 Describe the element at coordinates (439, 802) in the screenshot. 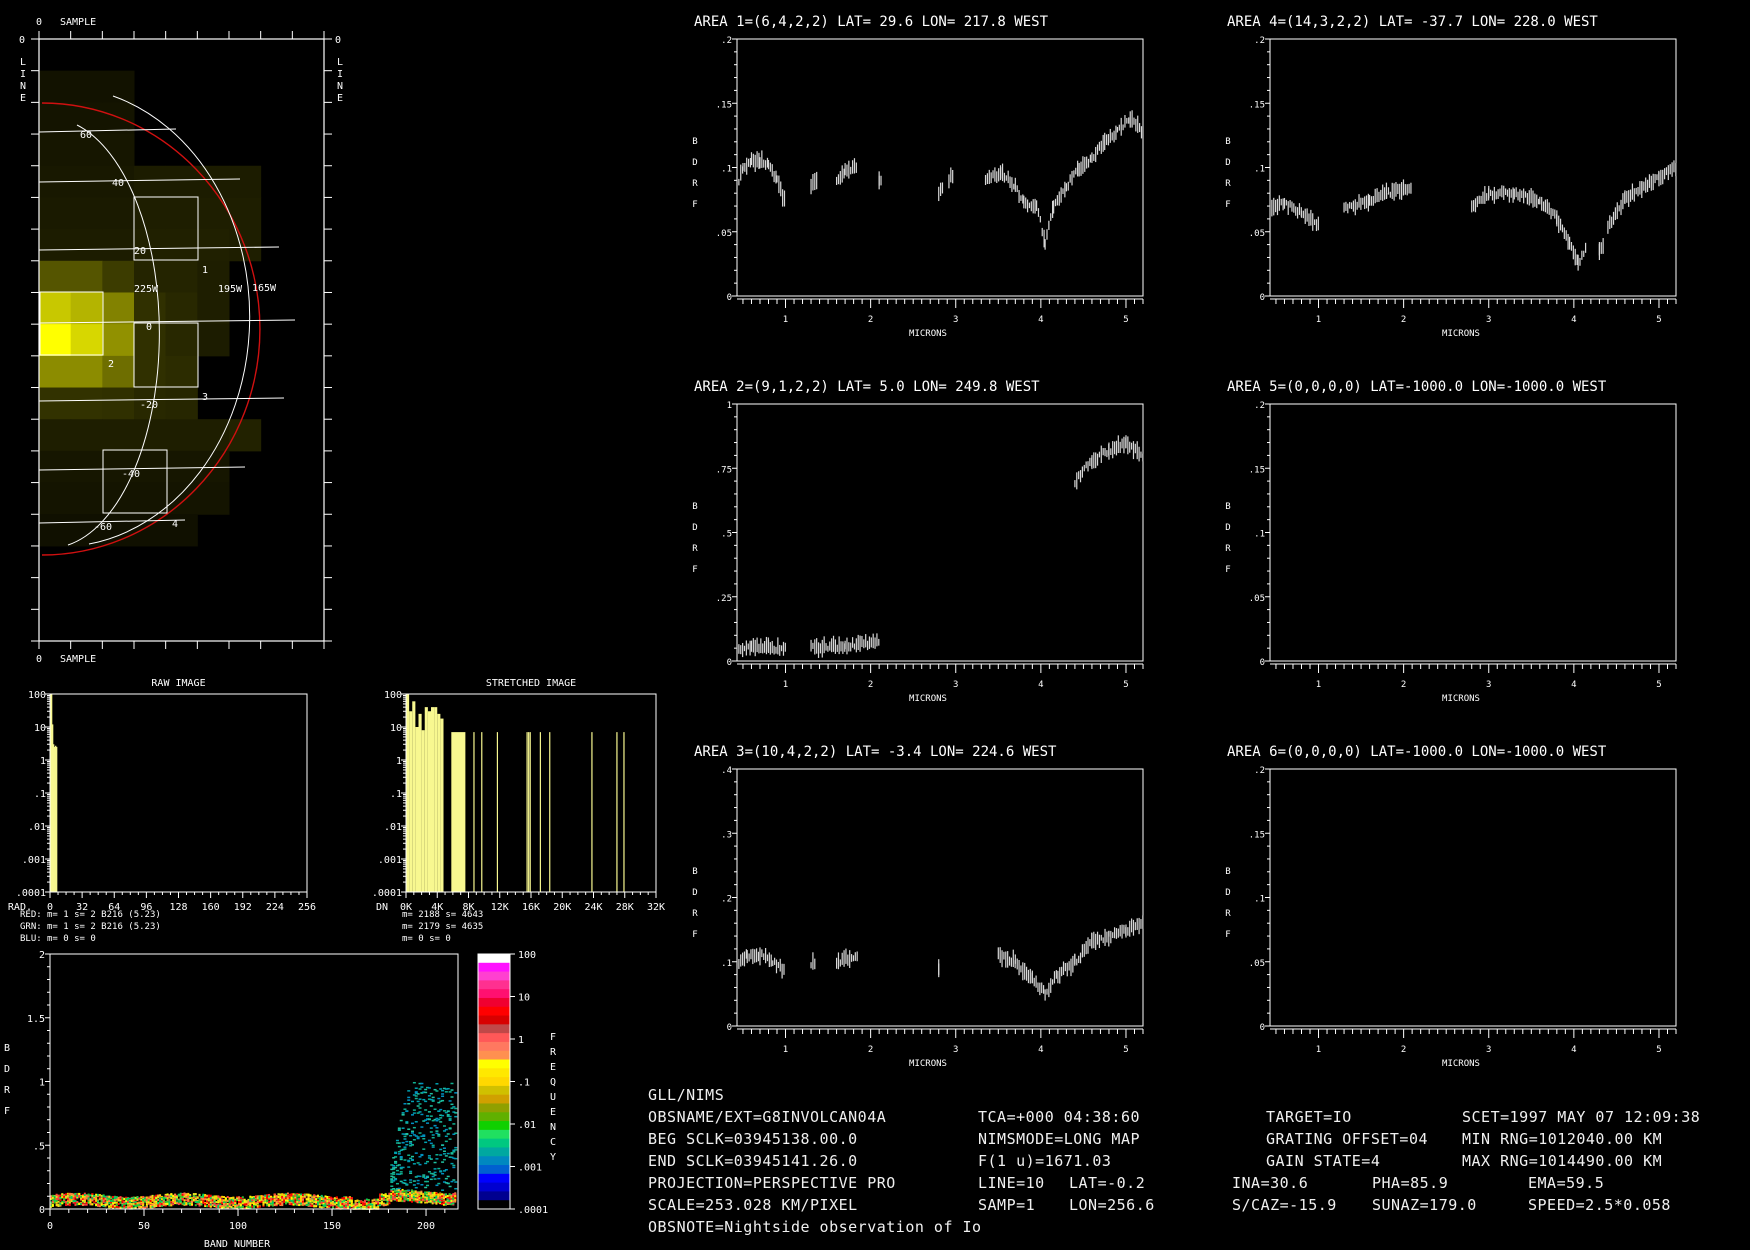

I see `histogram-bar` at that location.